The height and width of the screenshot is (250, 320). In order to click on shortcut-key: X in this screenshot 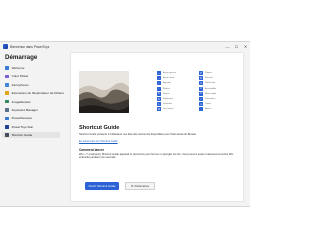, I will do `click(201, 93)`.